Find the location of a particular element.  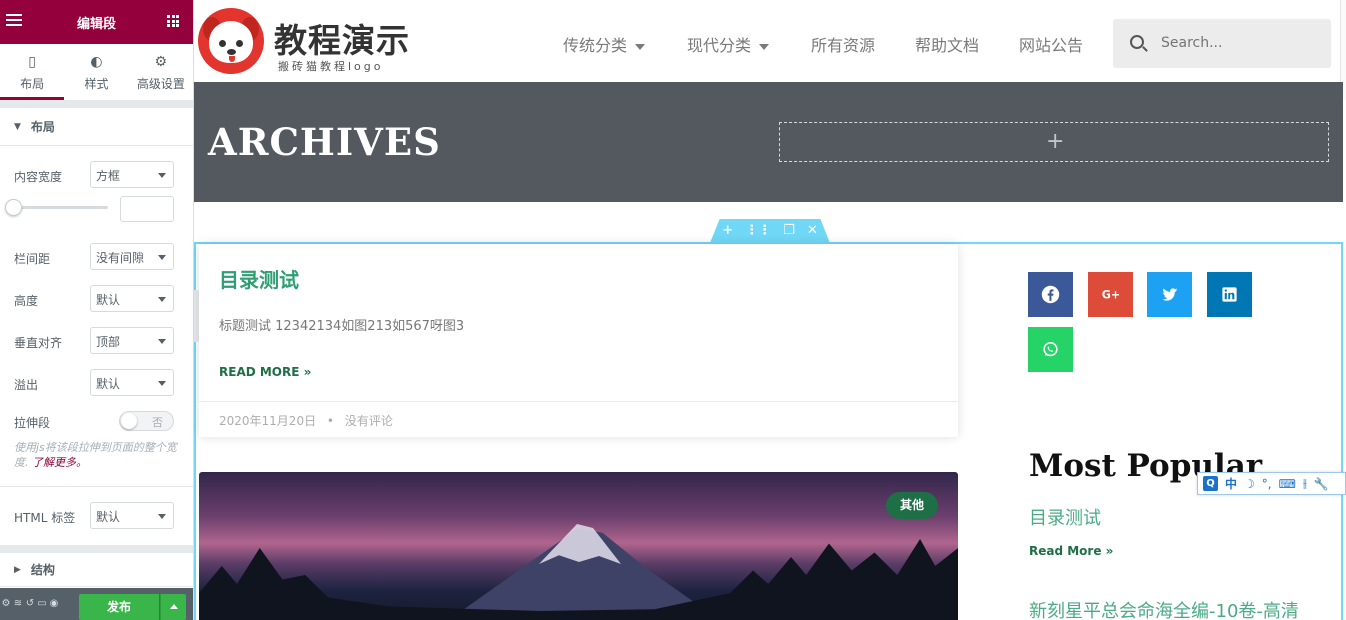

chevron-down-icon is located at coordinates (640, 46).